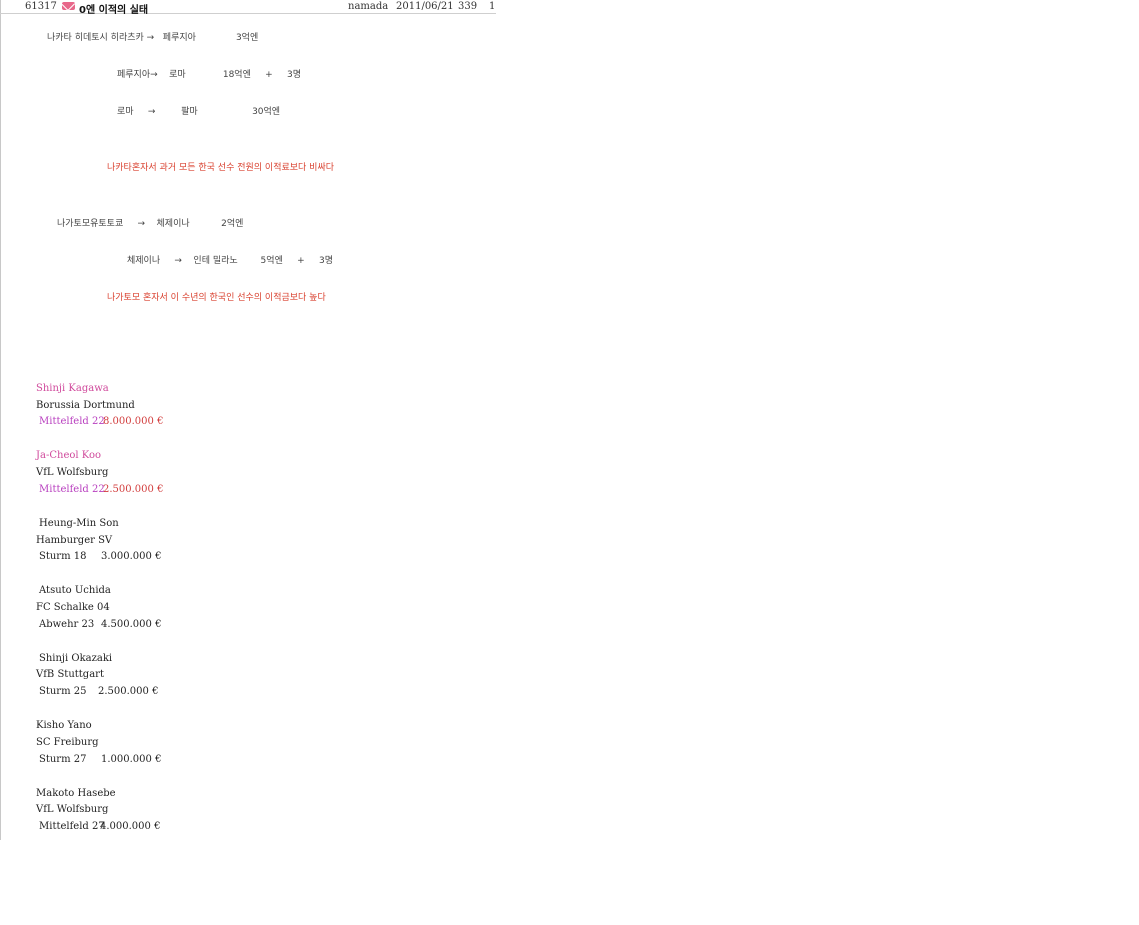 The width and height of the screenshot is (1139, 925). I want to click on player-value: 1.000.000 €, so click(131, 759).